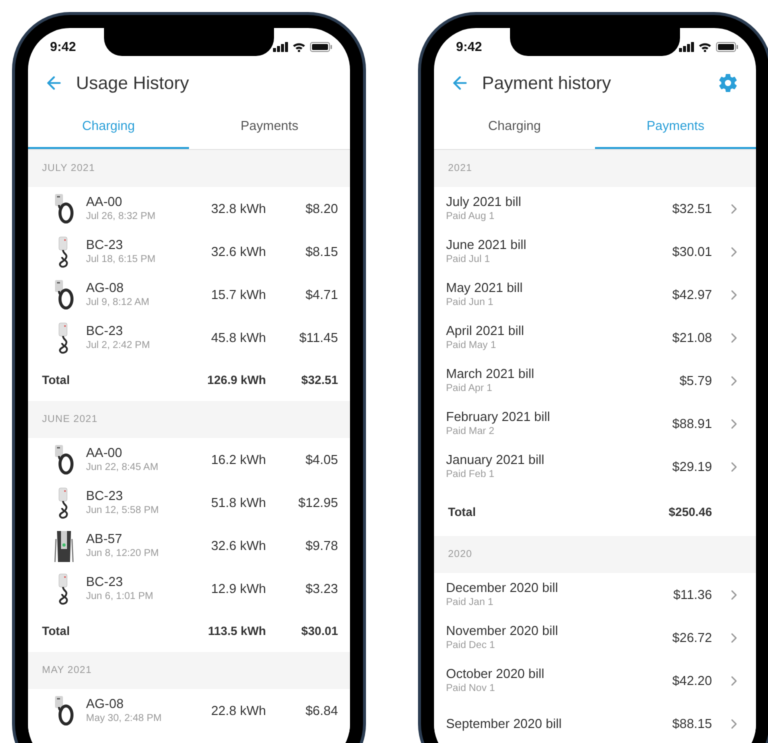  I want to click on amount-value: $9.78, so click(321, 545).